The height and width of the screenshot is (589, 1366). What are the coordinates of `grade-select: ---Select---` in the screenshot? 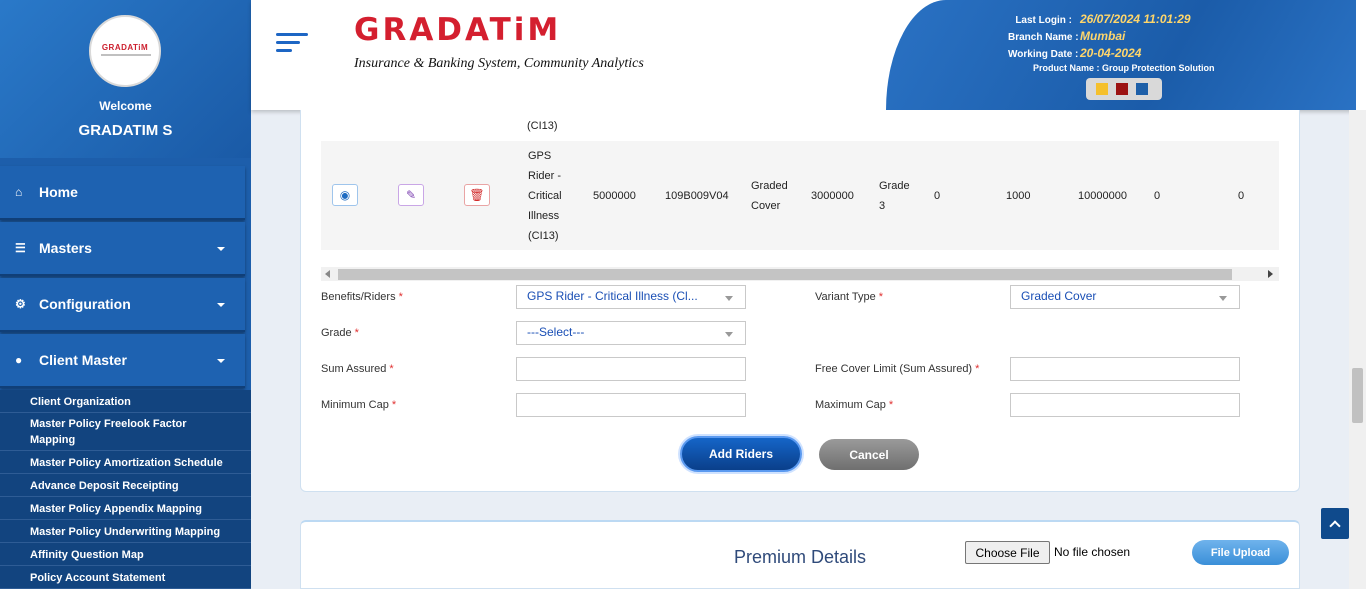 It's located at (631, 333).